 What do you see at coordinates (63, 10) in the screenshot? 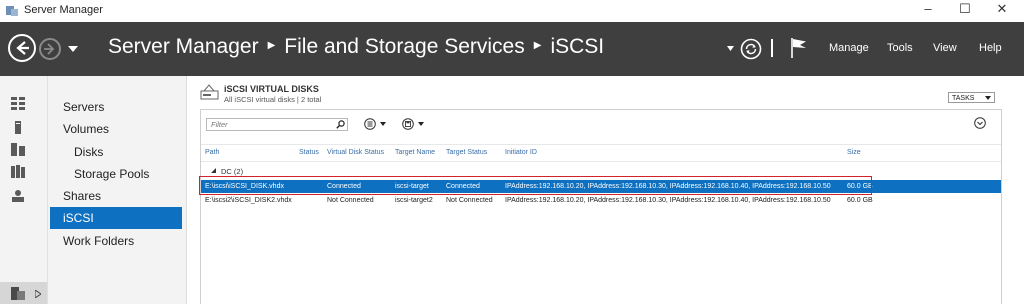
I see `window-title: Server Manager` at bounding box center [63, 10].